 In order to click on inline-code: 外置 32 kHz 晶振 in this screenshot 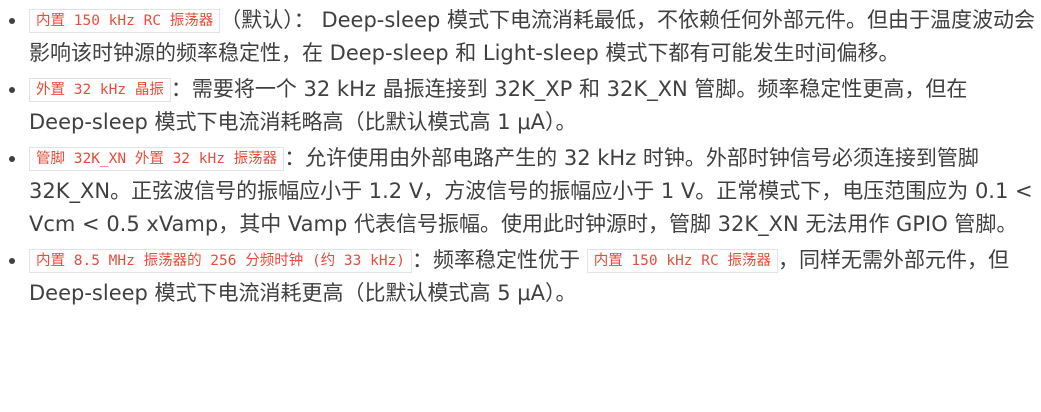, I will do `click(100, 90)`.